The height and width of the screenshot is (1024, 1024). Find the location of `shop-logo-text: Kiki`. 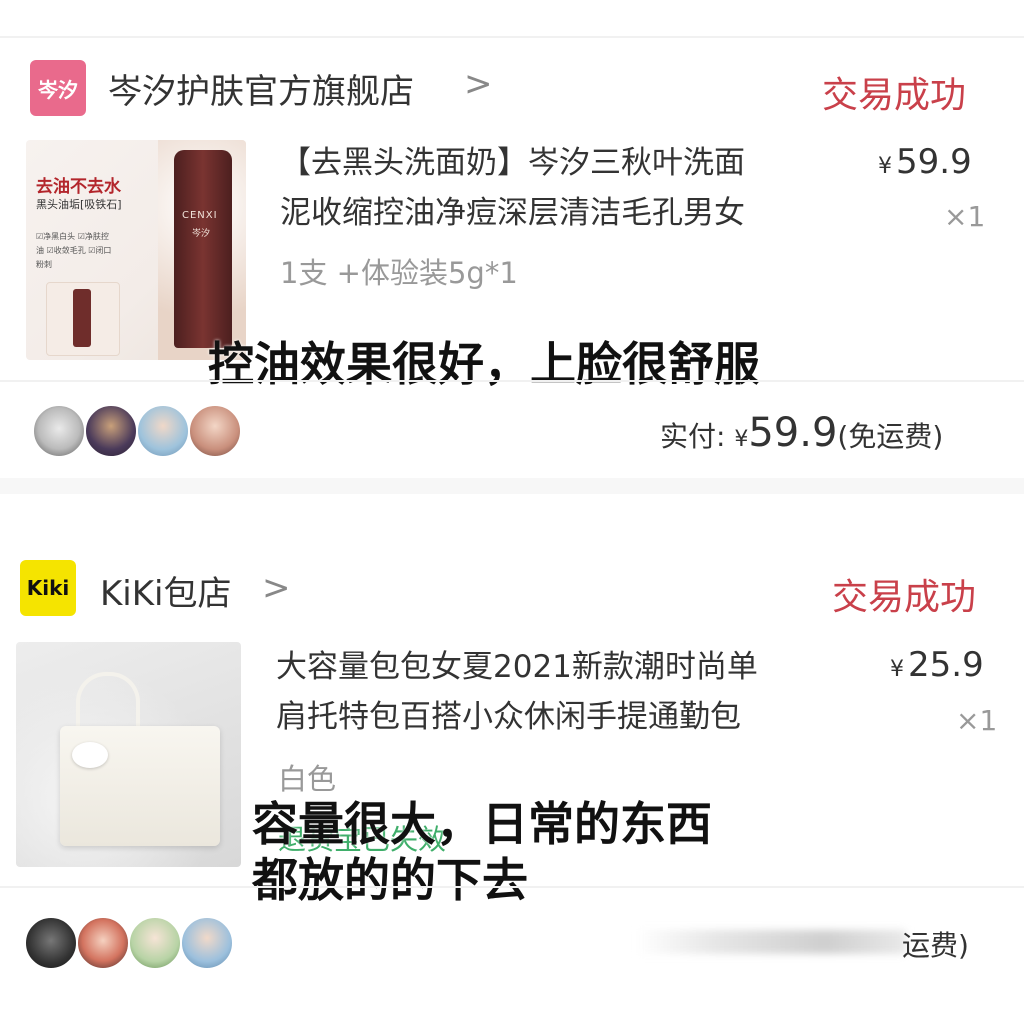

shop-logo-text: Kiki is located at coordinates (48, 588).